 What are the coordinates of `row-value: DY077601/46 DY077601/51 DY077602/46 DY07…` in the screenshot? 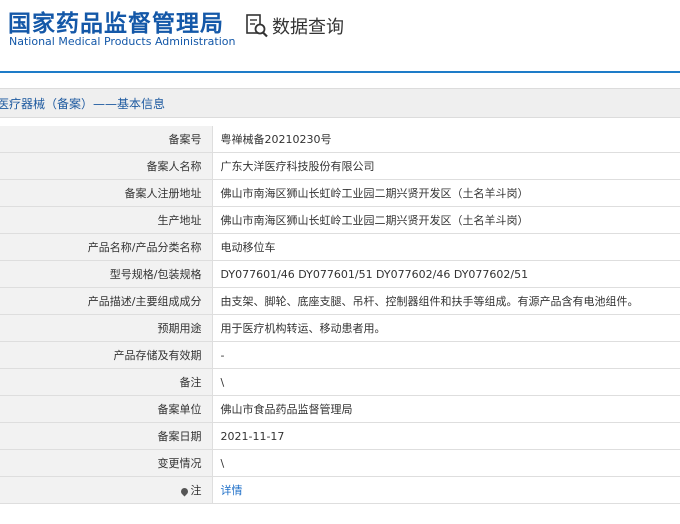 It's located at (446, 274).